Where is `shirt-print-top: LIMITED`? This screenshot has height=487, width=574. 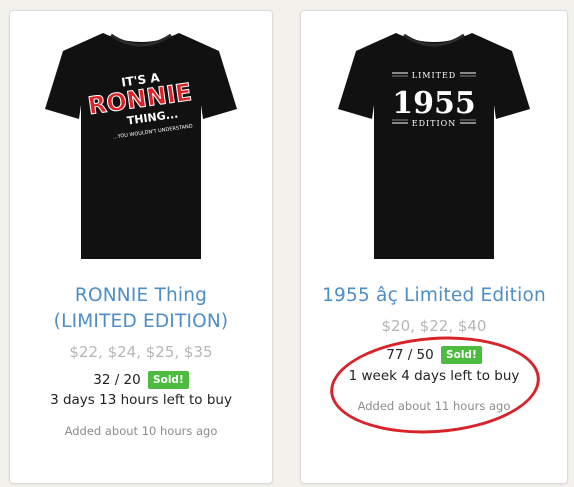 shirt-print-top: LIMITED is located at coordinates (434, 75).